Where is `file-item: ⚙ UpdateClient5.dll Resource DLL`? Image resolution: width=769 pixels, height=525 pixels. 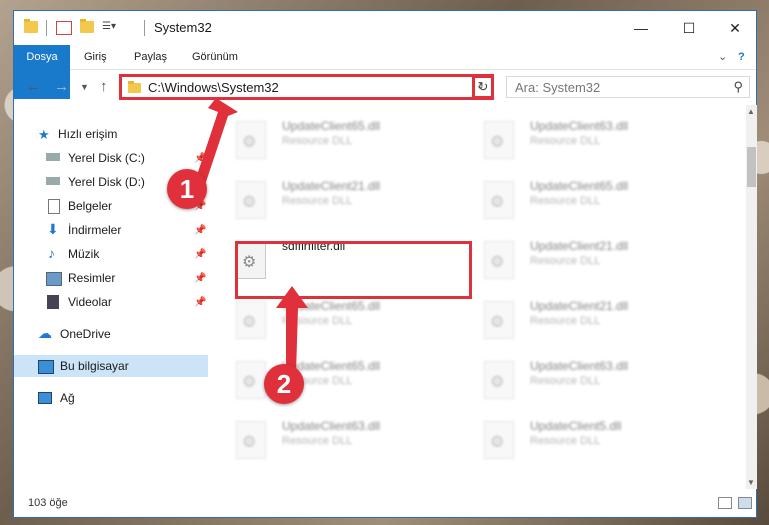 file-item: ⚙ UpdateClient5.dll Resource DLL is located at coordinates (597, 442).